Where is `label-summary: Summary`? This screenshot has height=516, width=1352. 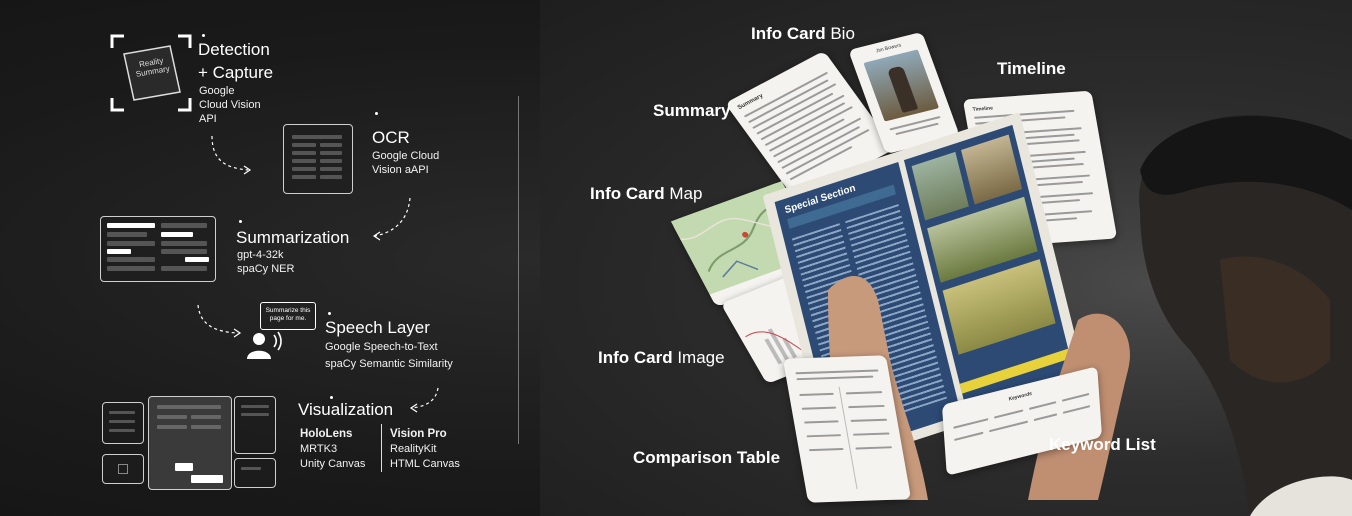 label-summary: Summary is located at coordinates (692, 110).